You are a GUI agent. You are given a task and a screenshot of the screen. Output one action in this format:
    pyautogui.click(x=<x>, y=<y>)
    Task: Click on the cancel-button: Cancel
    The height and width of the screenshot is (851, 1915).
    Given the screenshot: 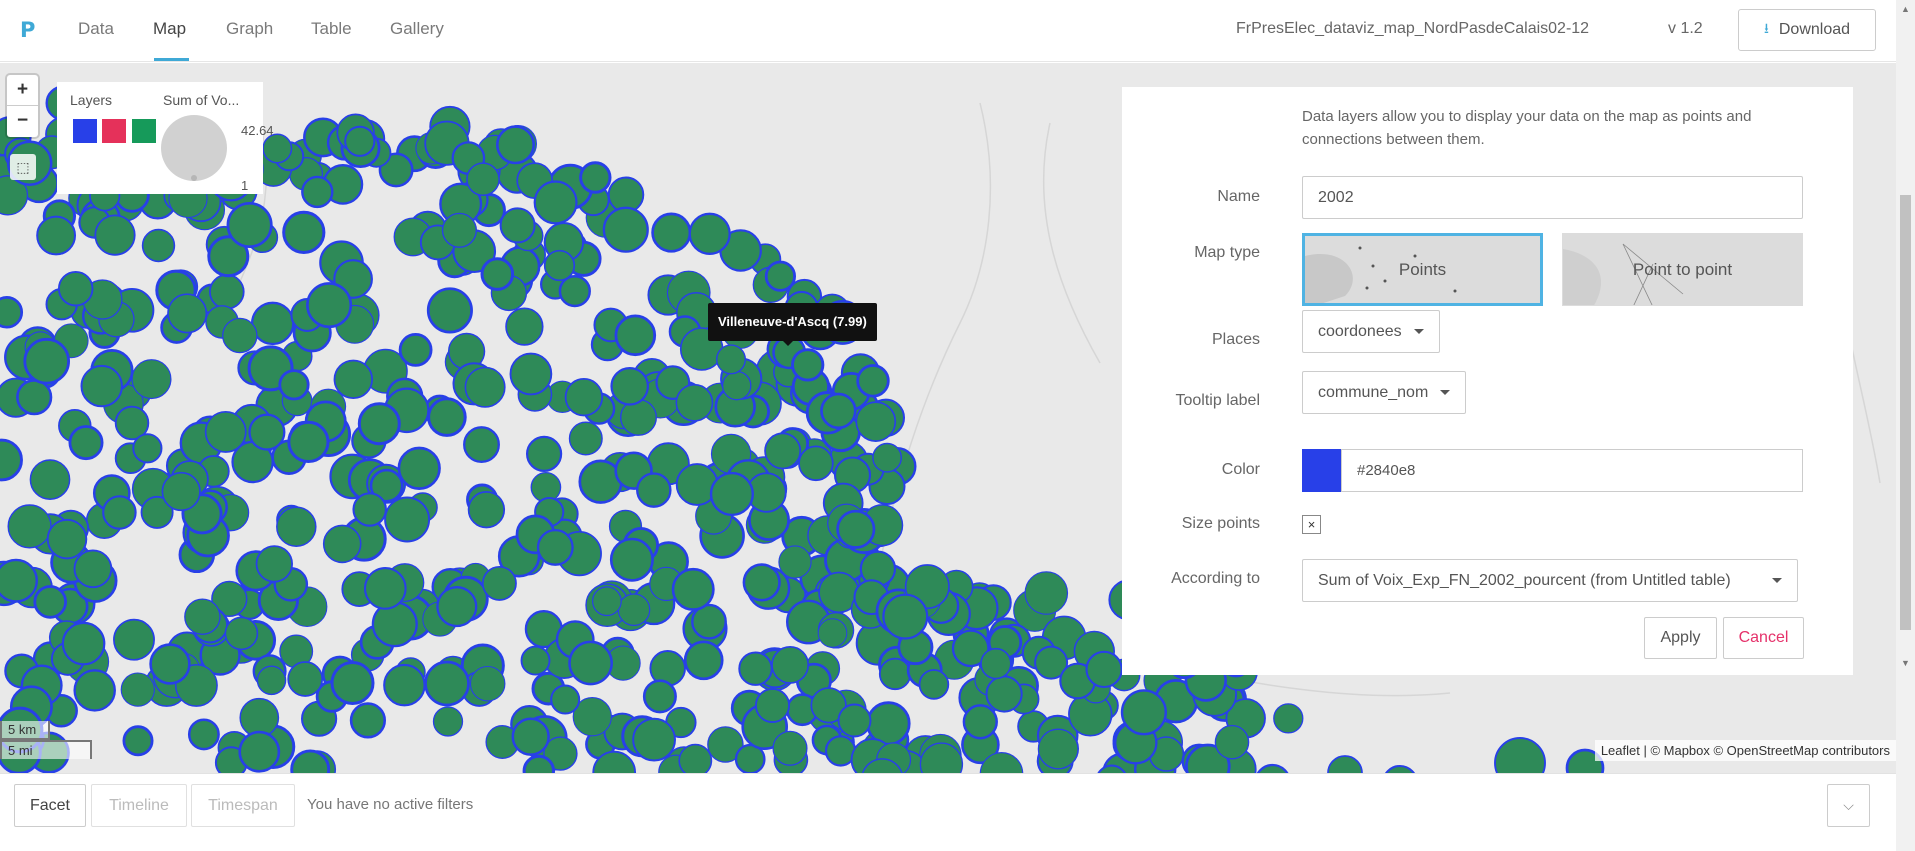 What is the action you would take?
    pyautogui.click(x=1763, y=638)
    